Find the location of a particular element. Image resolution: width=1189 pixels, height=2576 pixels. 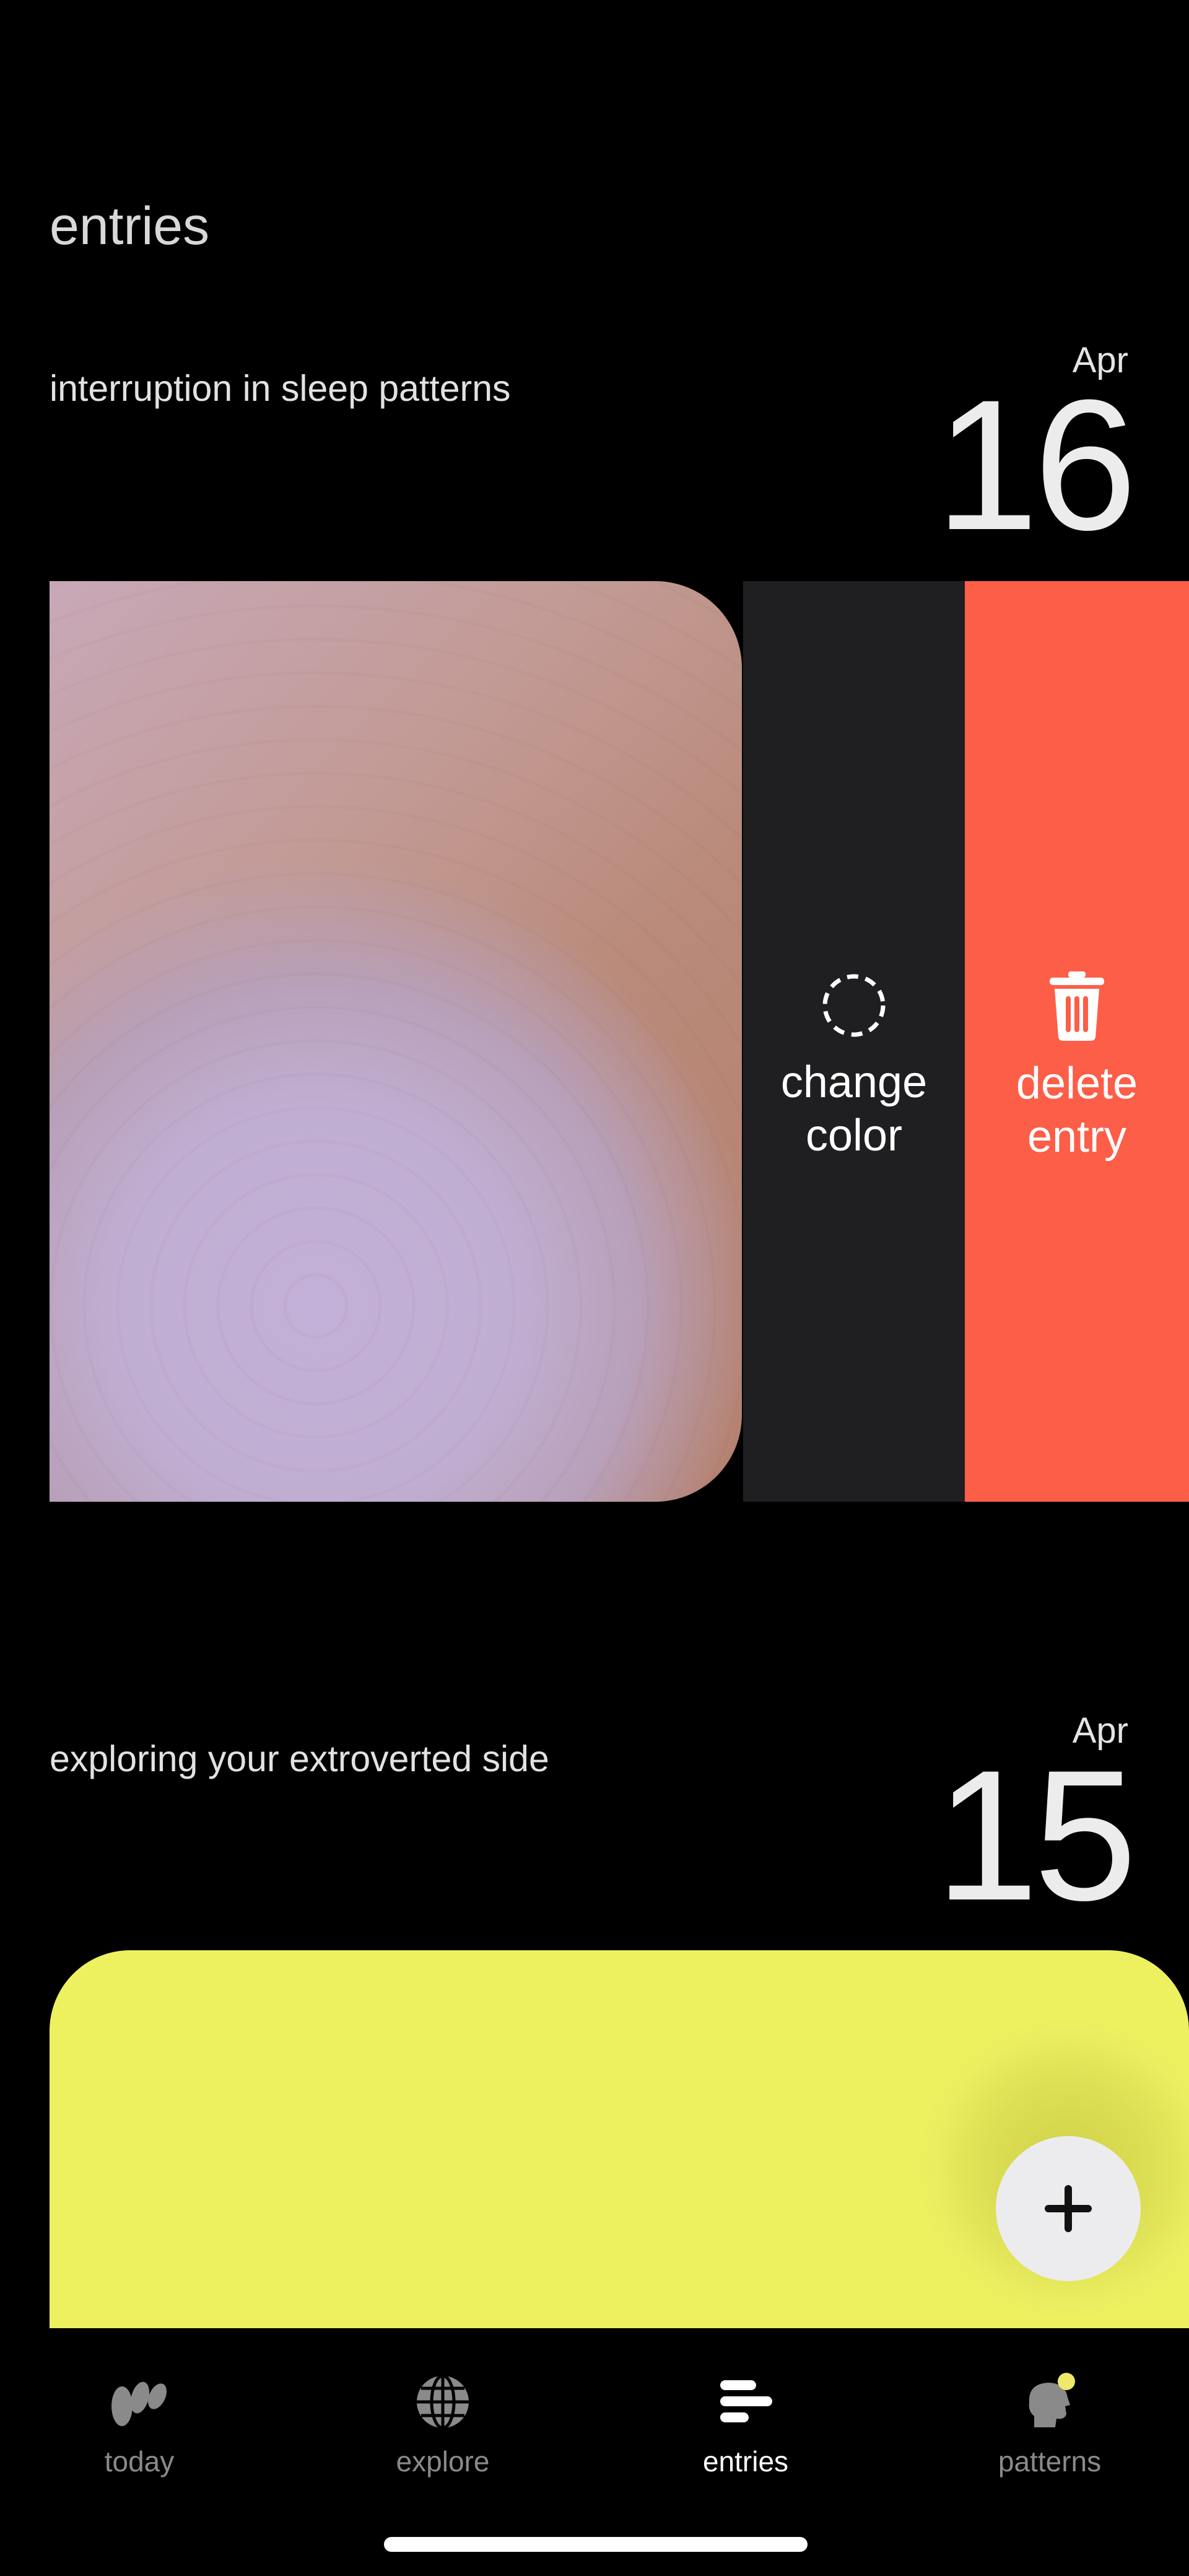

tab-today: today is located at coordinates (139, 2423).